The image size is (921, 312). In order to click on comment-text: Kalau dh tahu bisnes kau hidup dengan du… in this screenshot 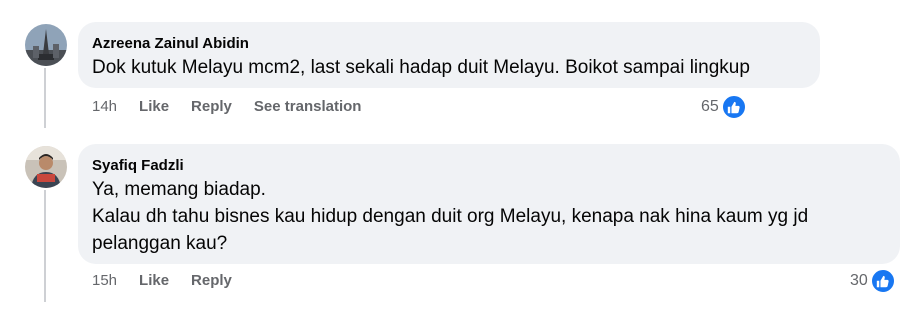, I will do `click(450, 216)`.